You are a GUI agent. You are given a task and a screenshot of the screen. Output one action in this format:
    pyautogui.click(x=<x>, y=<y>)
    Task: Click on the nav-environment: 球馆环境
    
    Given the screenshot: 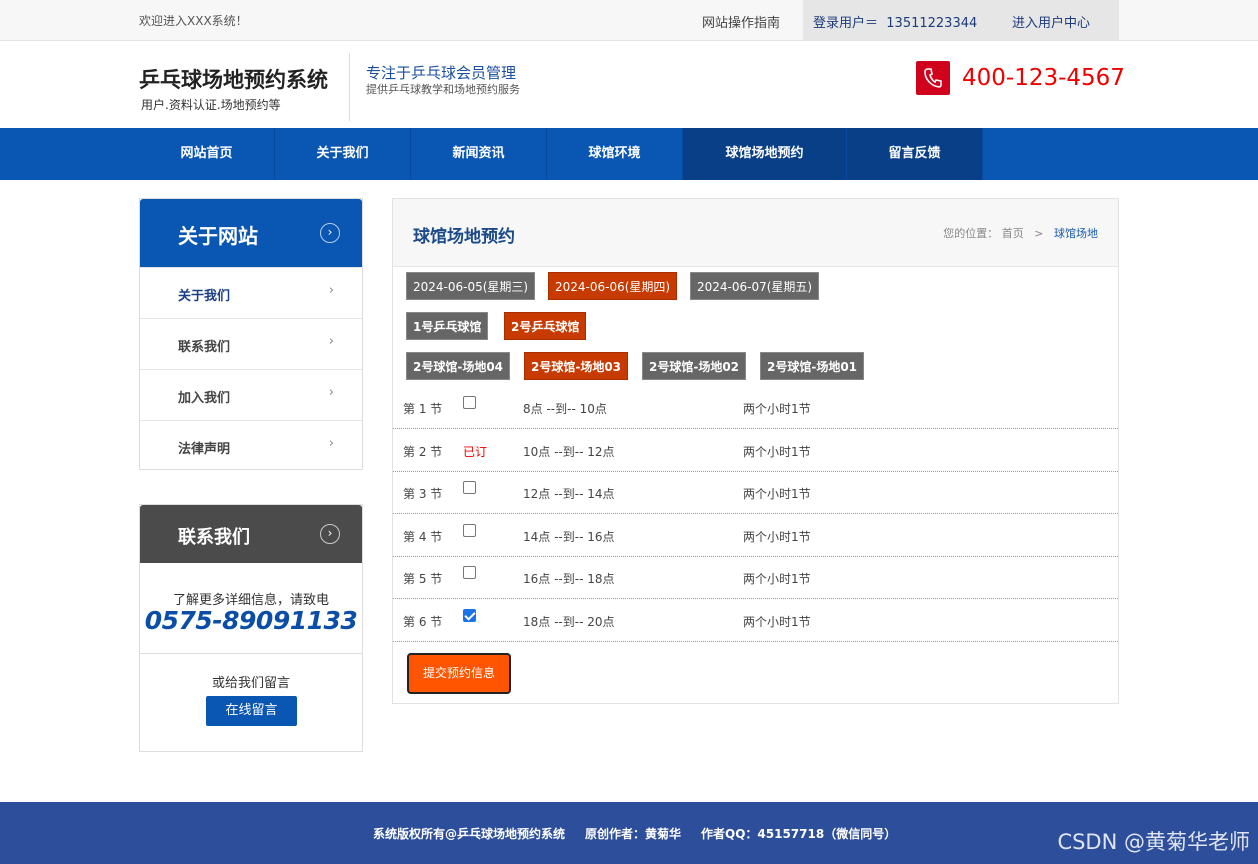 What is the action you would take?
    pyautogui.click(x=615, y=154)
    